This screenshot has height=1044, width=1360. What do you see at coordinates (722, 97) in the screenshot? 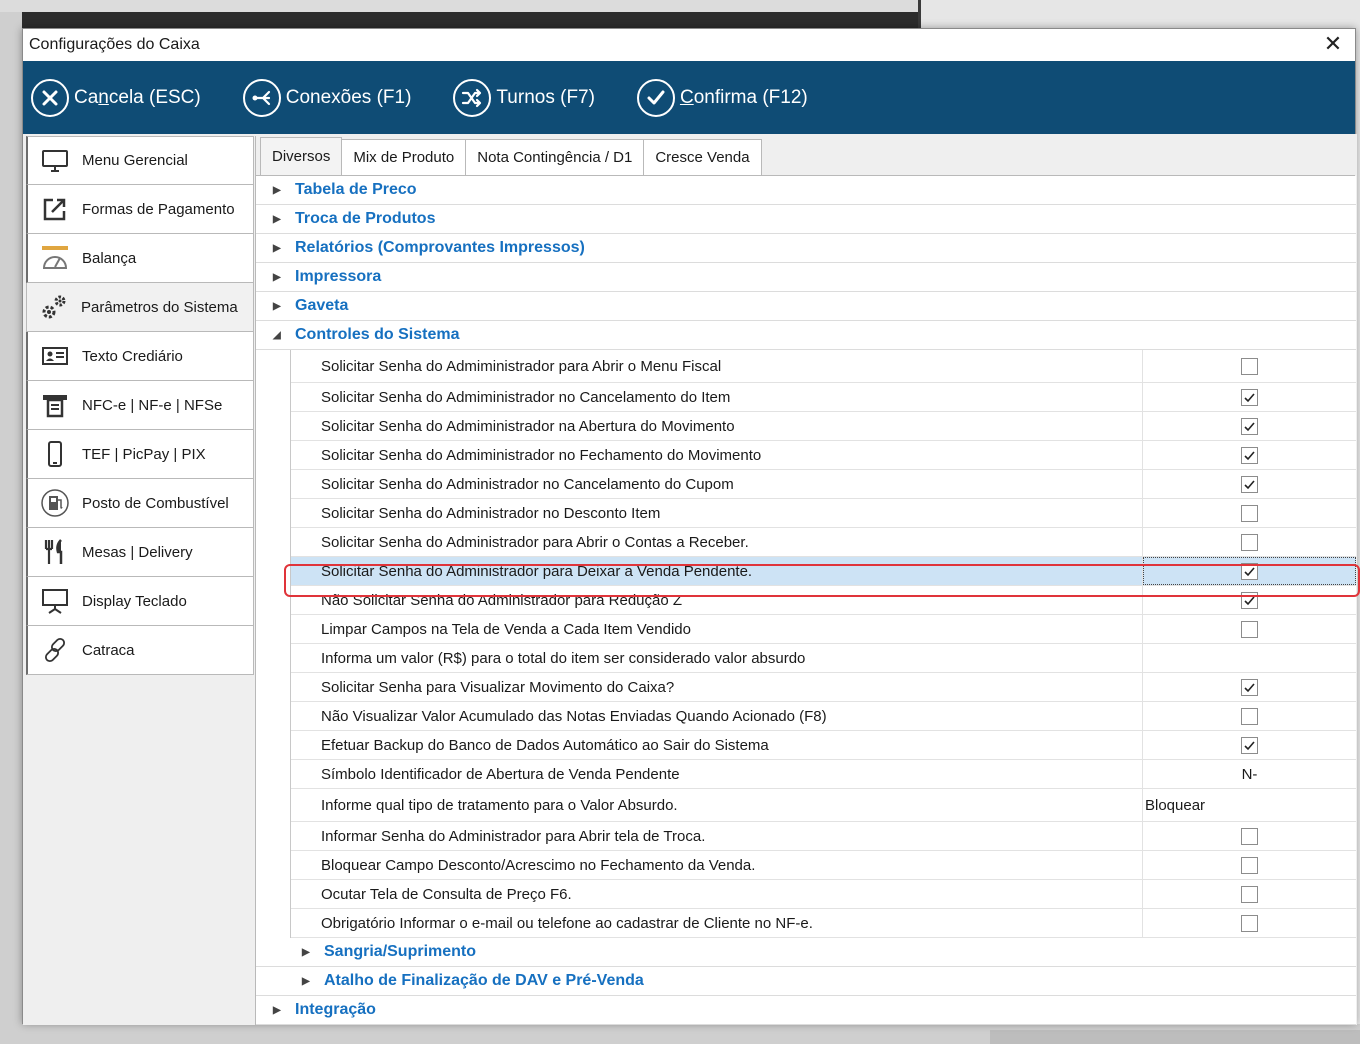
I see `confirm-button: Confirma (F12)` at bounding box center [722, 97].